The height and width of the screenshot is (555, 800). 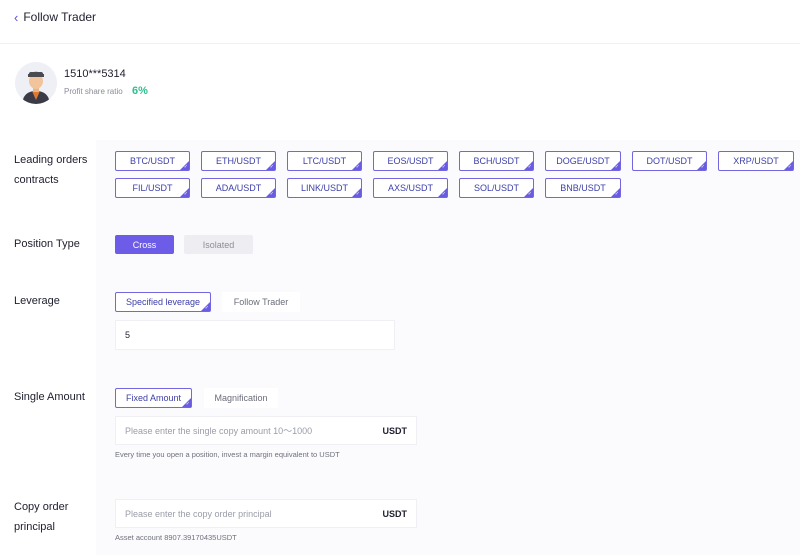 I want to click on profit-share-label: Profit share ratio, so click(x=93, y=91).